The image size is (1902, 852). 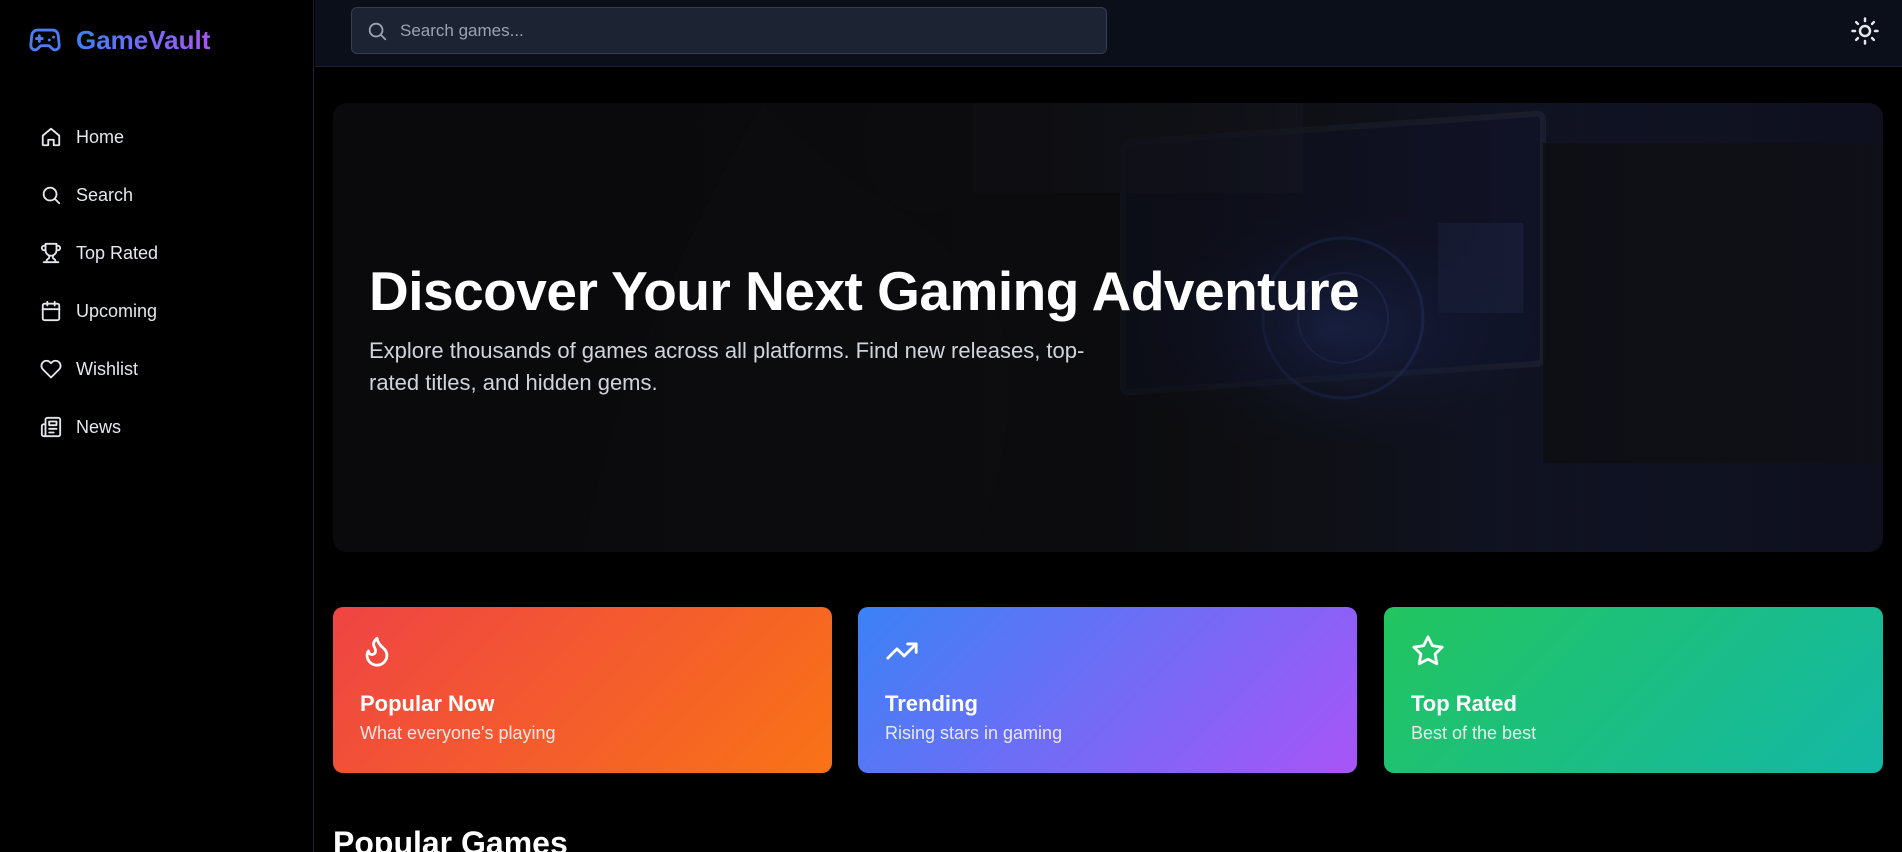 What do you see at coordinates (427, 703) in the screenshot?
I see `card-title: Popular Now` at bounding box center [427, 703].